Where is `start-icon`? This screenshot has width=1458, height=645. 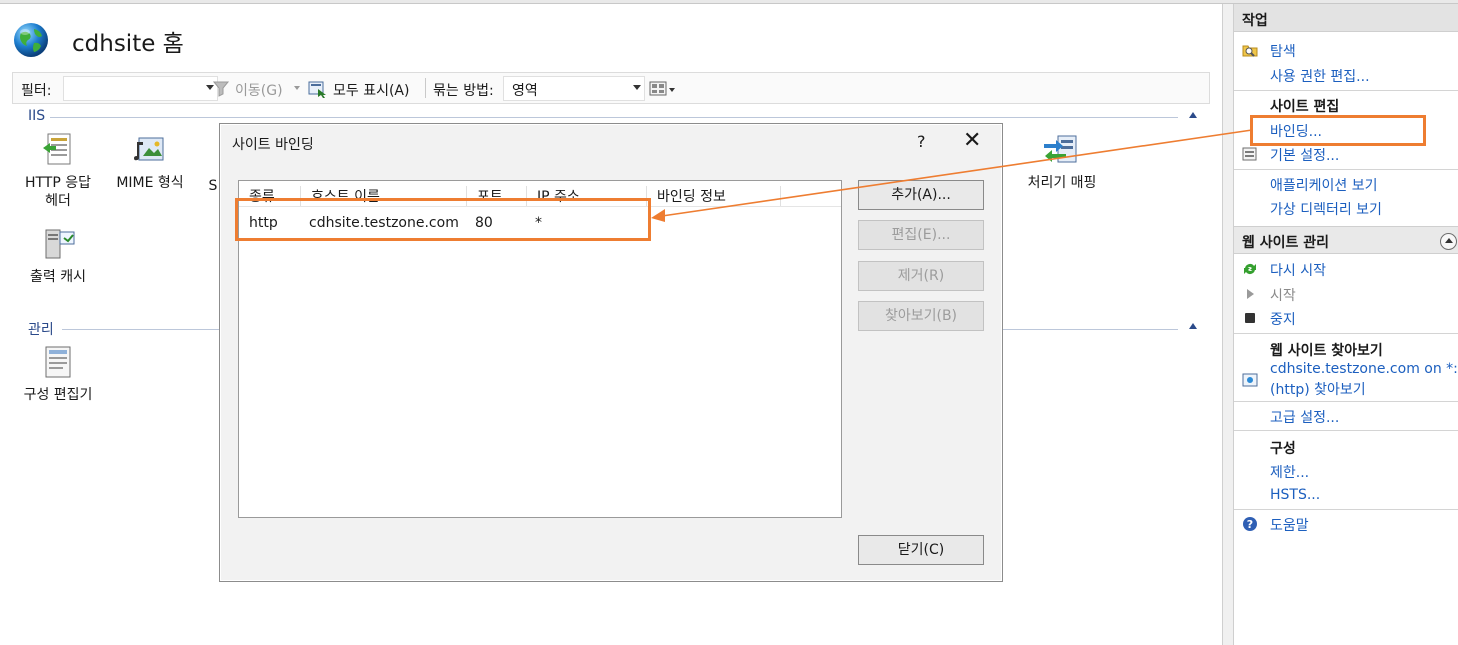 start-icon is located at coordinates (1250, 294).